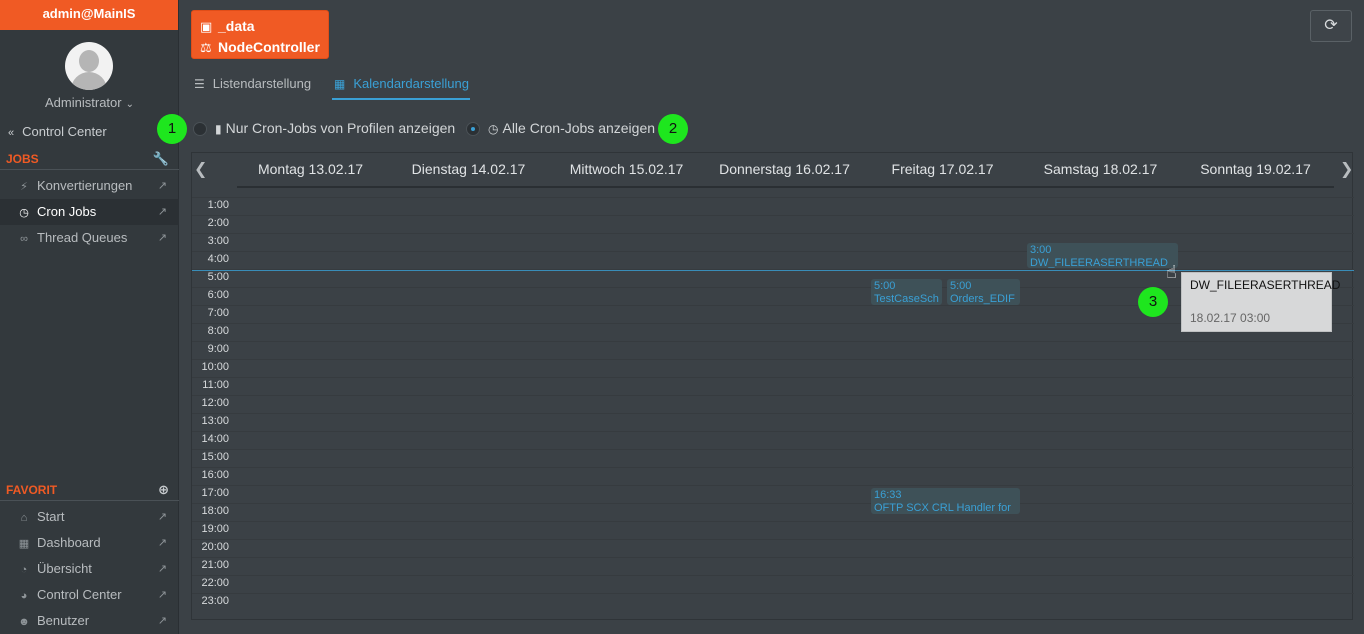  Describe the element at coordinates (468, 169) in the screenshot. I see `day-header-tue: Dienstag 14.02.17` at that location.